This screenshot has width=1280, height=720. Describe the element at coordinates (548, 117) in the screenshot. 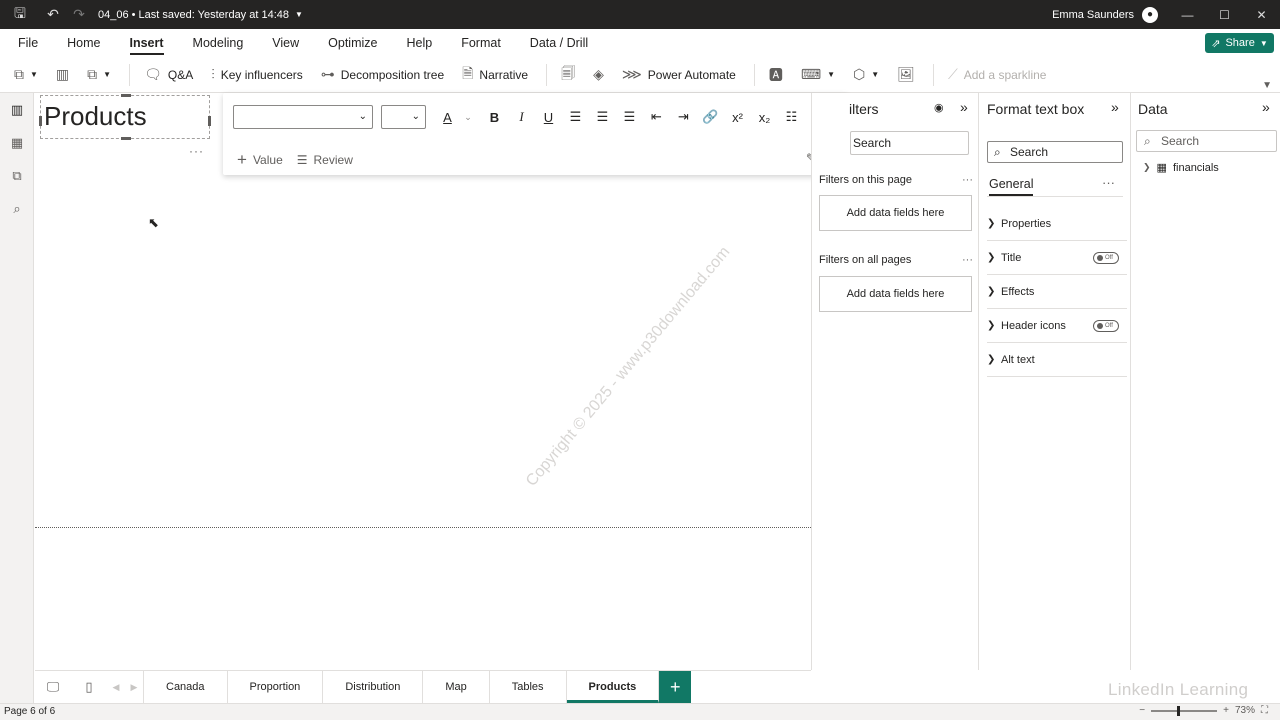

I see `underline-icon: U` at that location.